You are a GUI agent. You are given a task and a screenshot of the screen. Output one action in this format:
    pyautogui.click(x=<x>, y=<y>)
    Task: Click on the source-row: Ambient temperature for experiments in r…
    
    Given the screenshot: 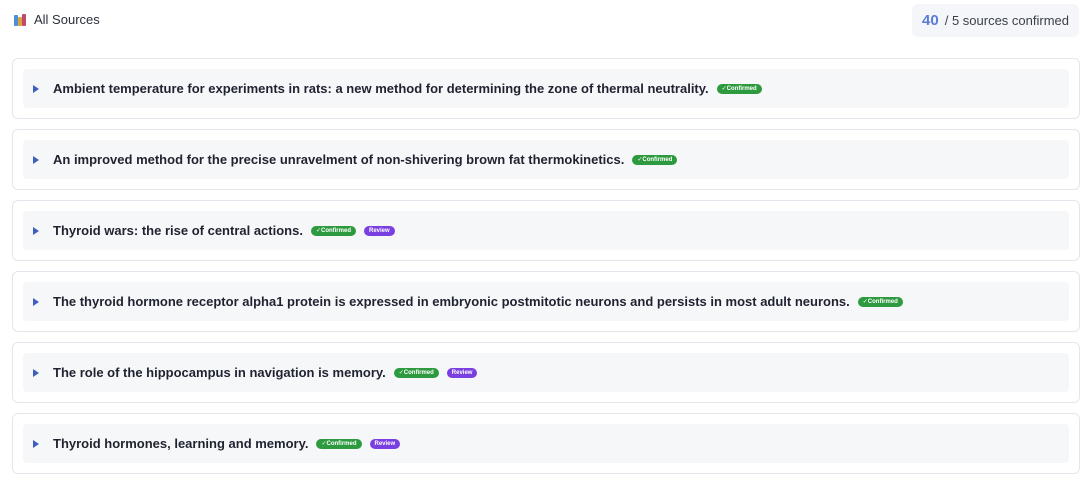 What is the action you would take?
    pyautogui.click(x=546, y=88)
    